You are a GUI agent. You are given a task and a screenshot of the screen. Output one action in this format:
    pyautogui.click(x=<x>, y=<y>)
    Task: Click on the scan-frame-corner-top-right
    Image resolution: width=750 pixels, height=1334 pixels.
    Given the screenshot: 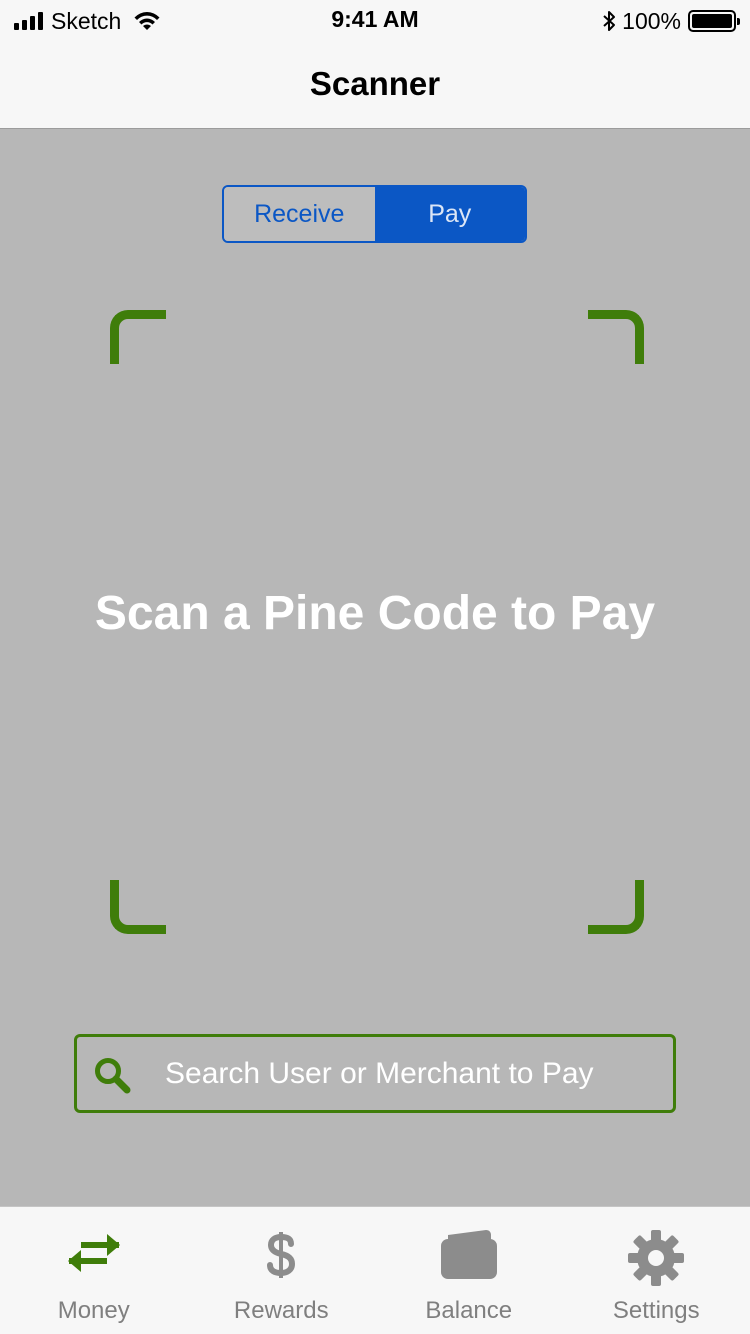 What is the action you would take?
    pyautogui.click(x=616, y=337)
    